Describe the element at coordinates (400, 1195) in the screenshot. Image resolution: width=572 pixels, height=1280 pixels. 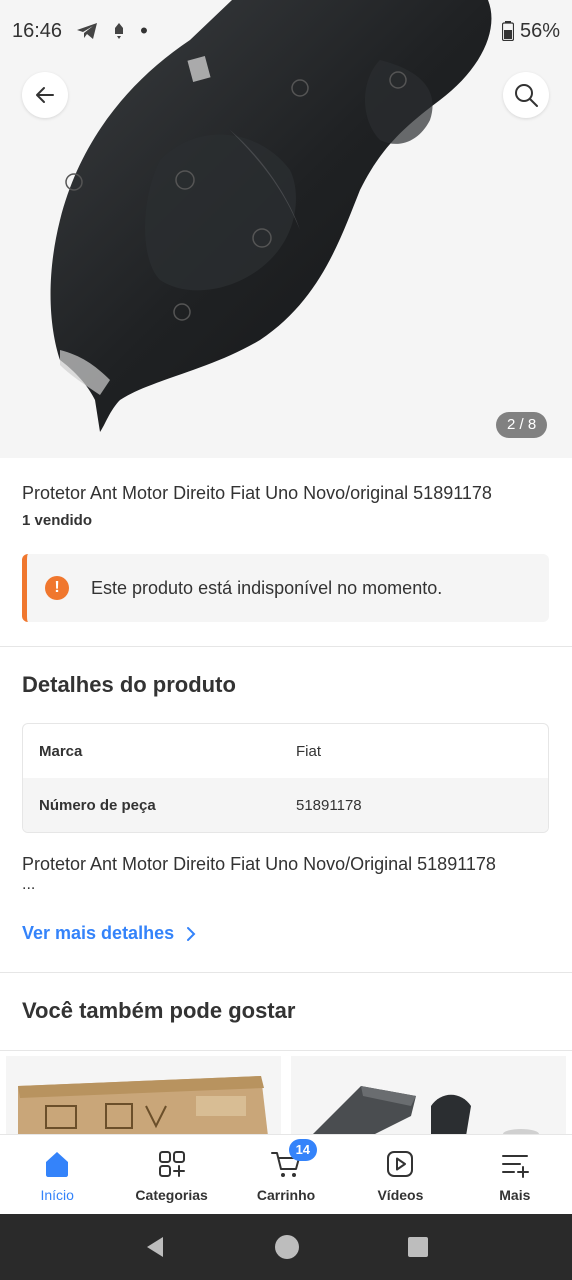
I see `nav-label: Vídeos` at that location.